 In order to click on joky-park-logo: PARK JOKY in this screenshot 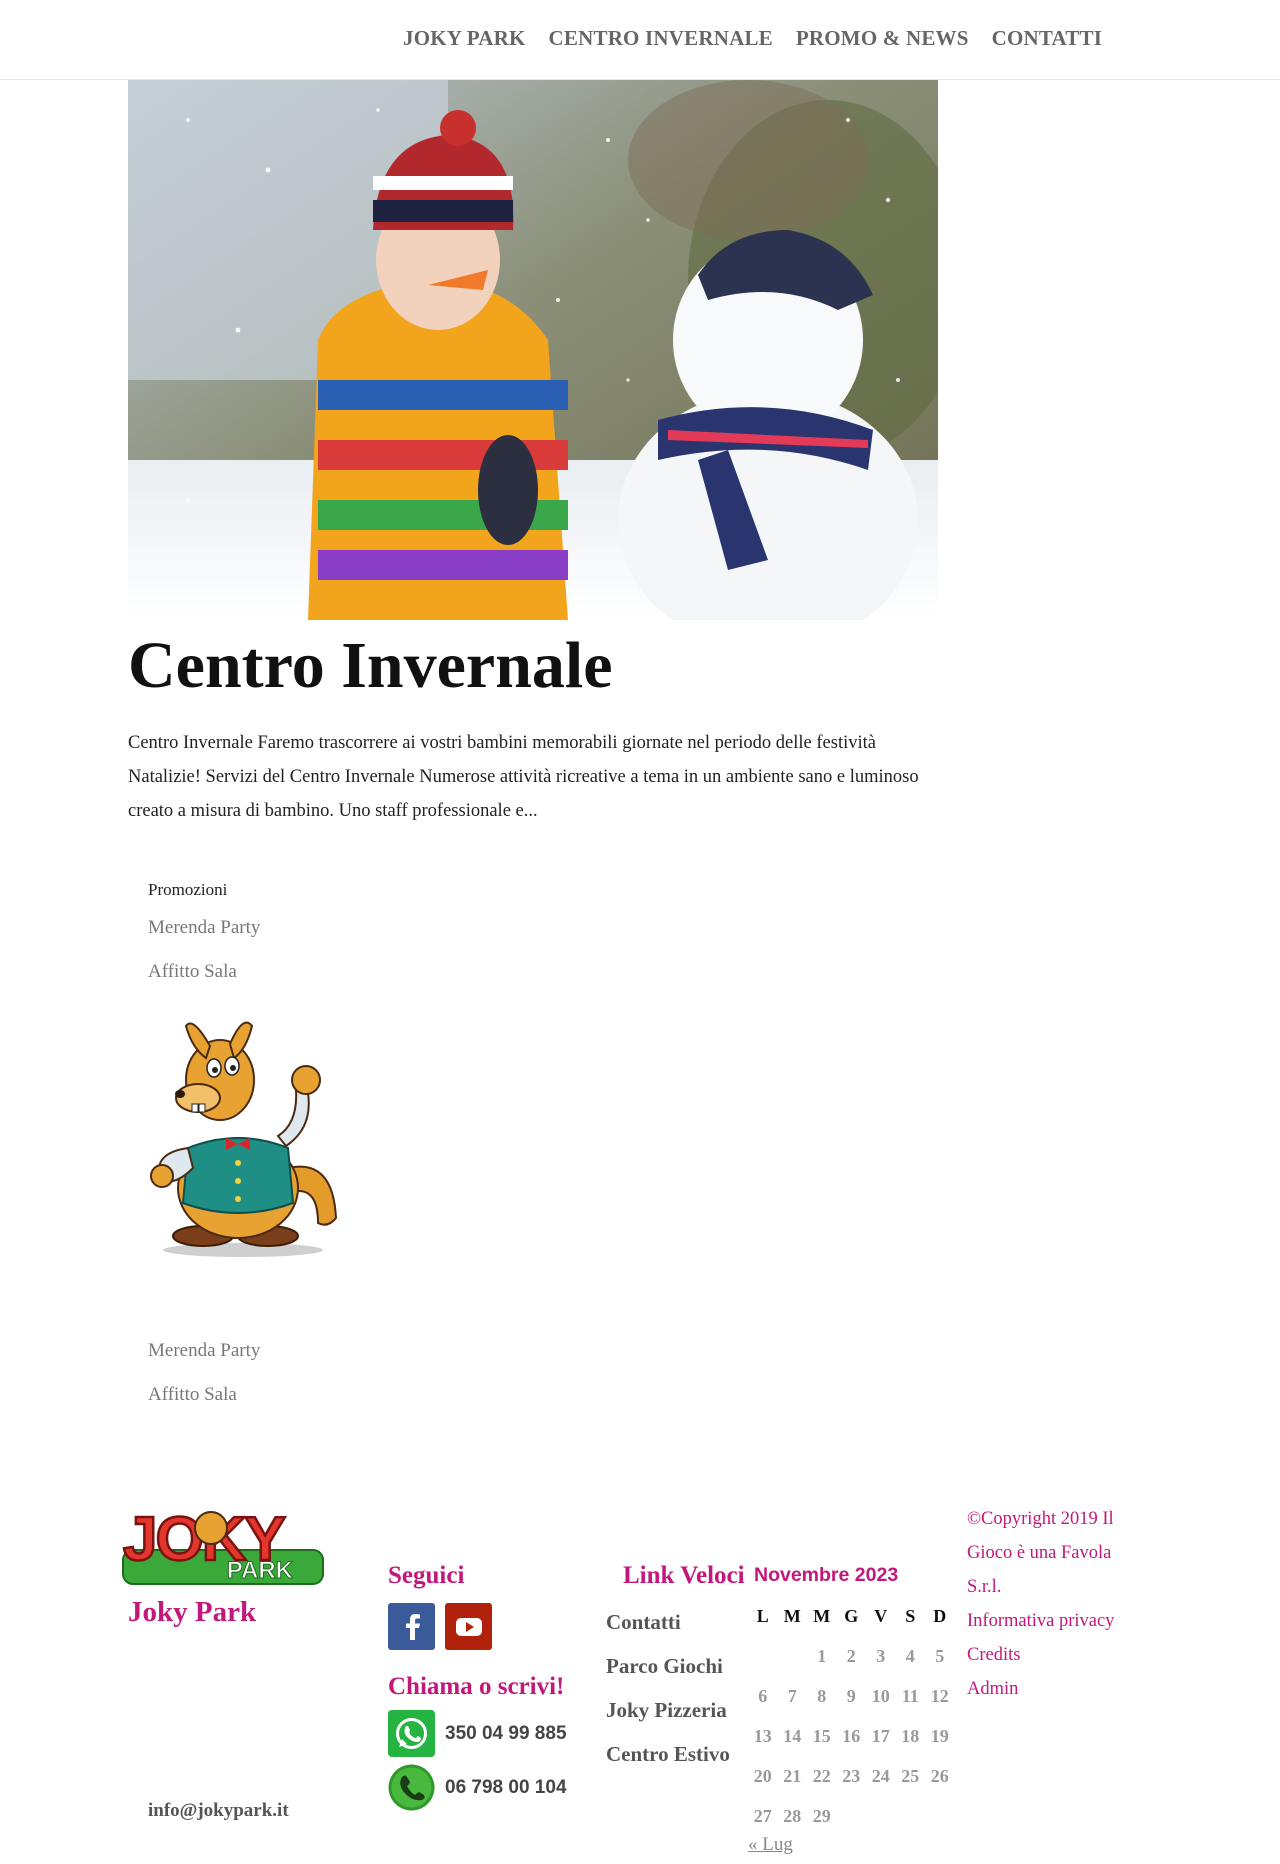, I will do `click(226, 1542)`.